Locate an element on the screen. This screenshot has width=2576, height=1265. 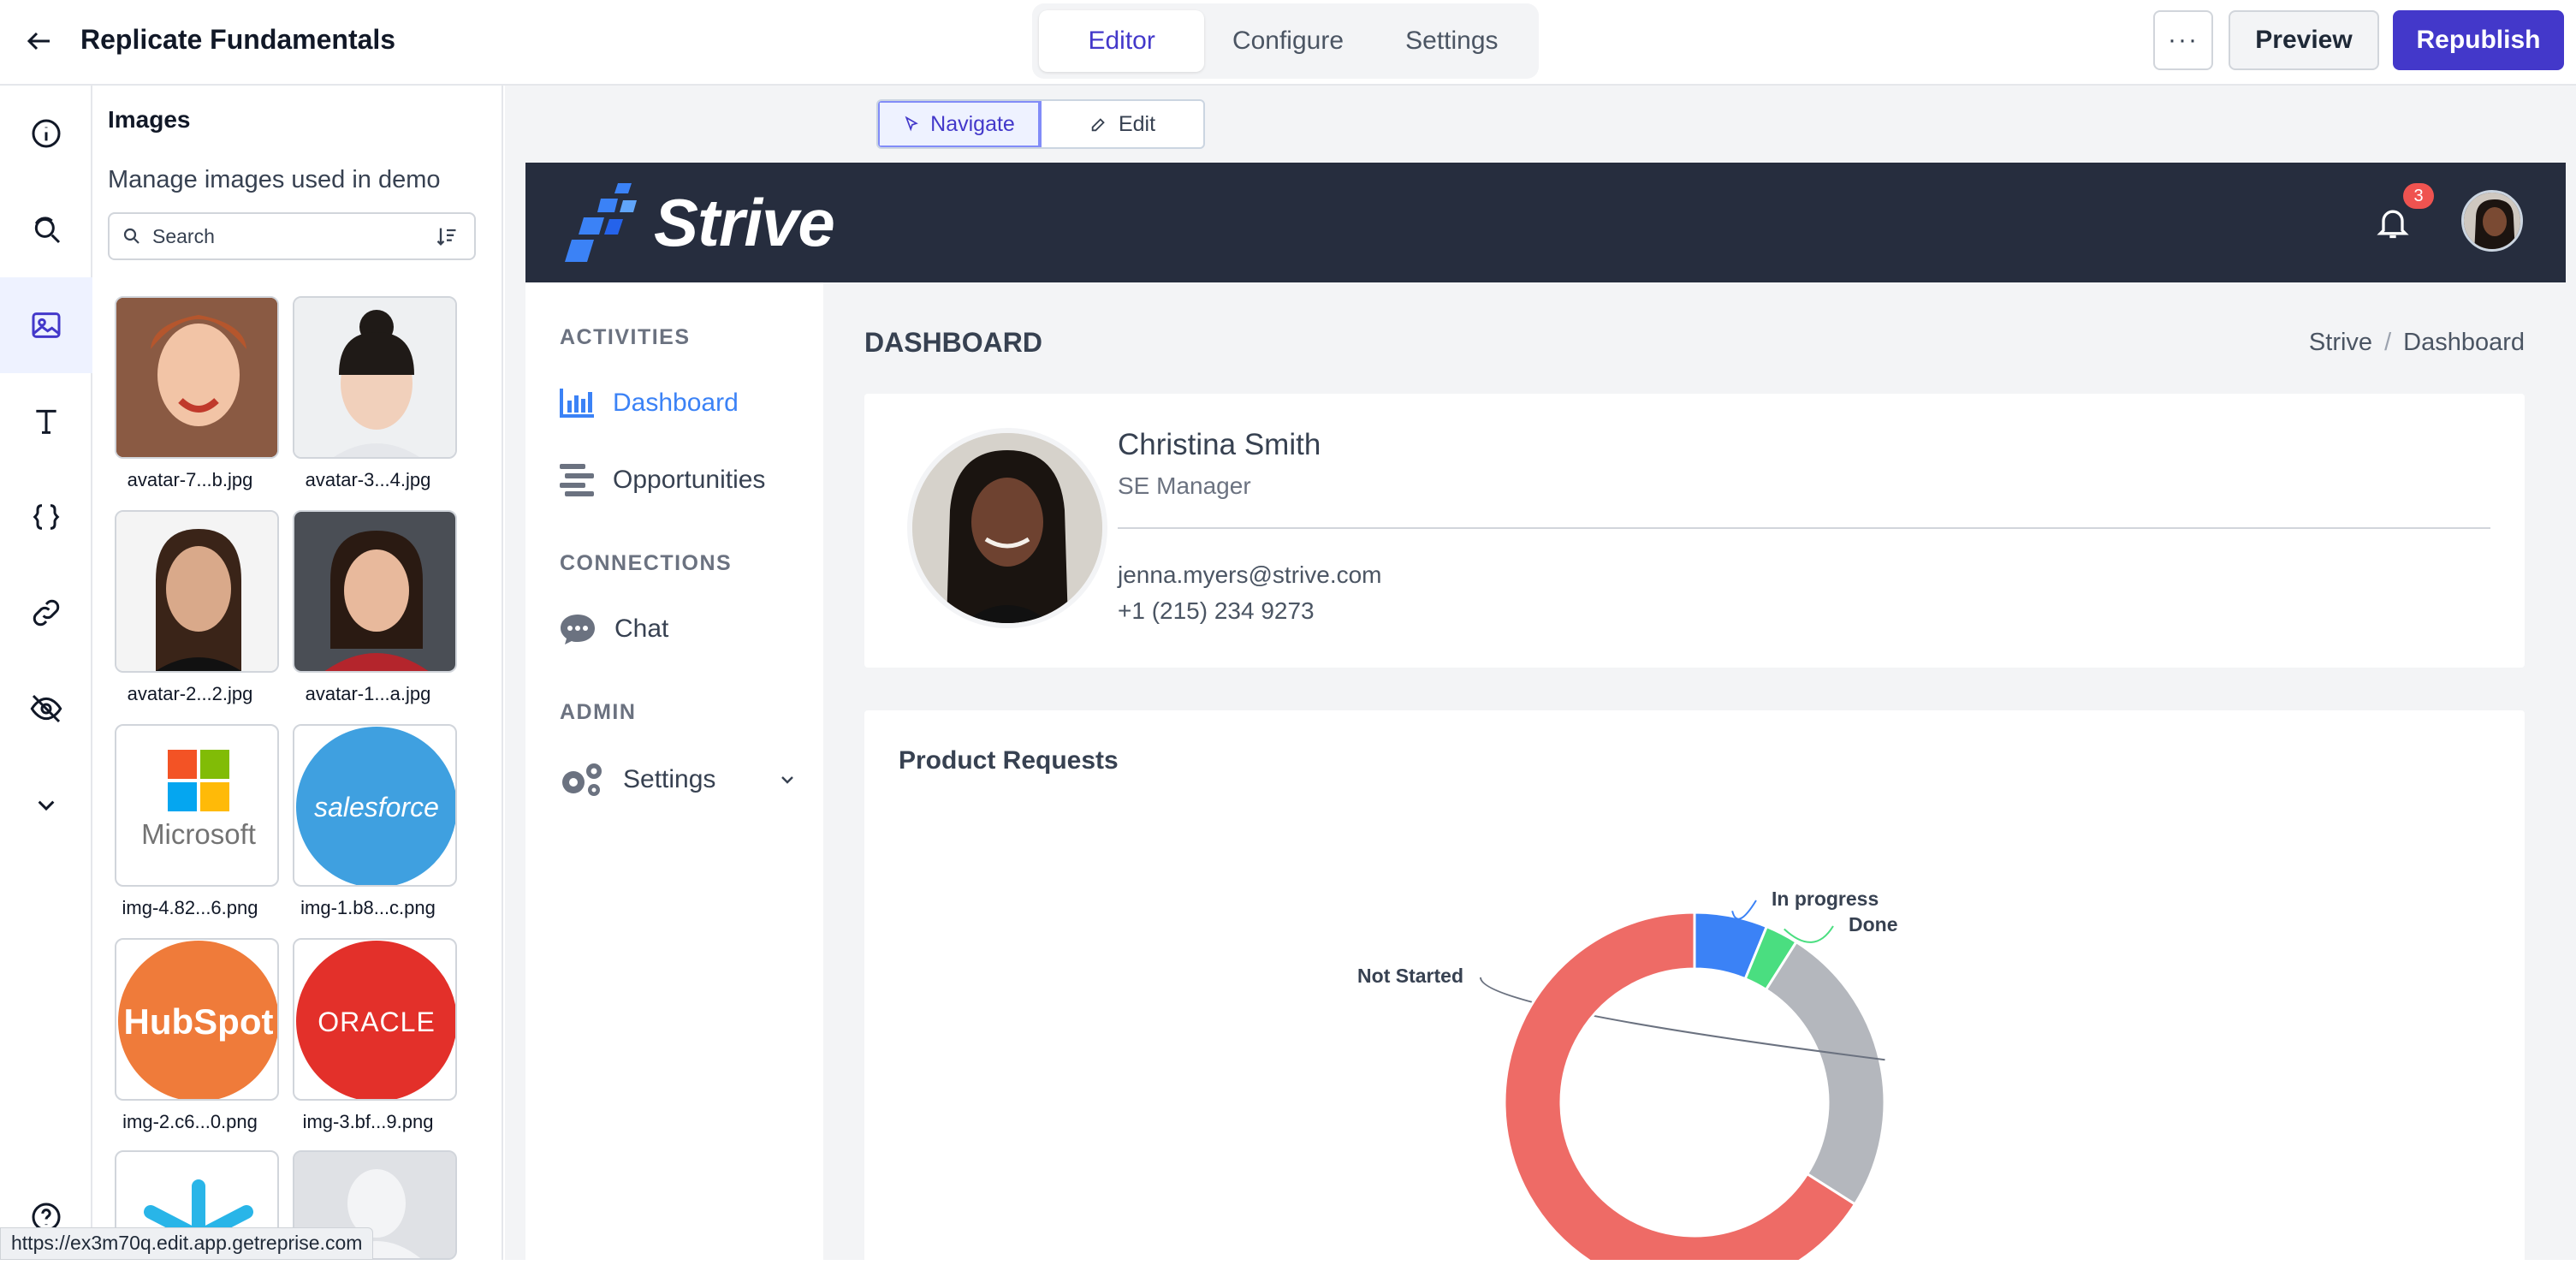
profile-role: SE Manager is located at coordinates (1184, 485).